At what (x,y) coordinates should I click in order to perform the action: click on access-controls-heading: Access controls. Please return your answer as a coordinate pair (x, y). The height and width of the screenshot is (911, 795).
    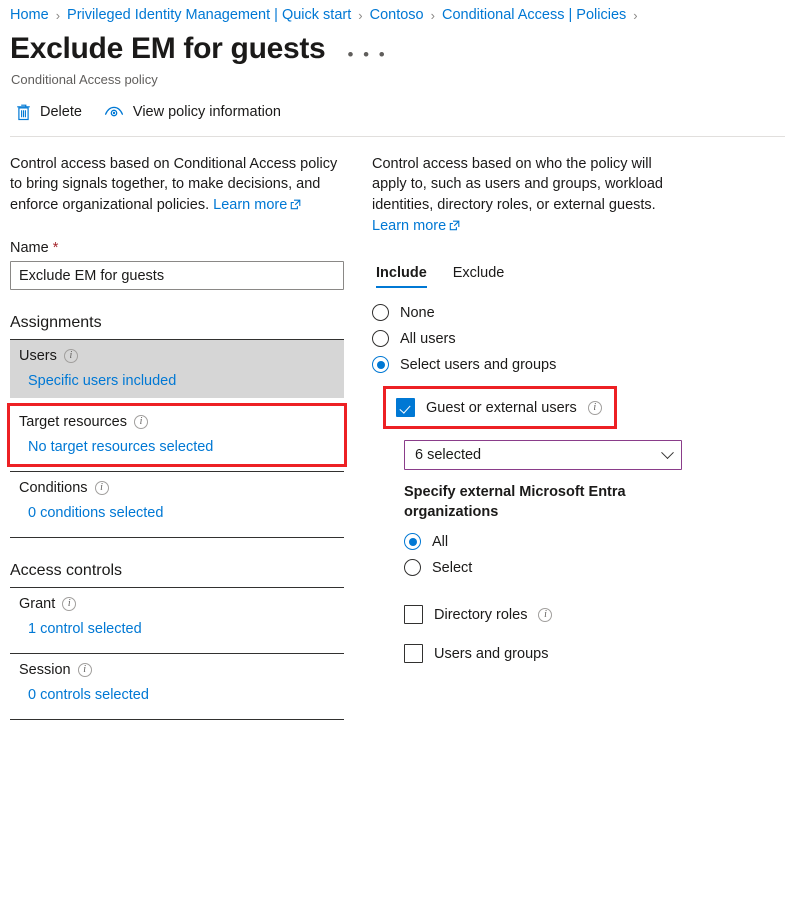
    Looking at the image, I should click on (66, 571).